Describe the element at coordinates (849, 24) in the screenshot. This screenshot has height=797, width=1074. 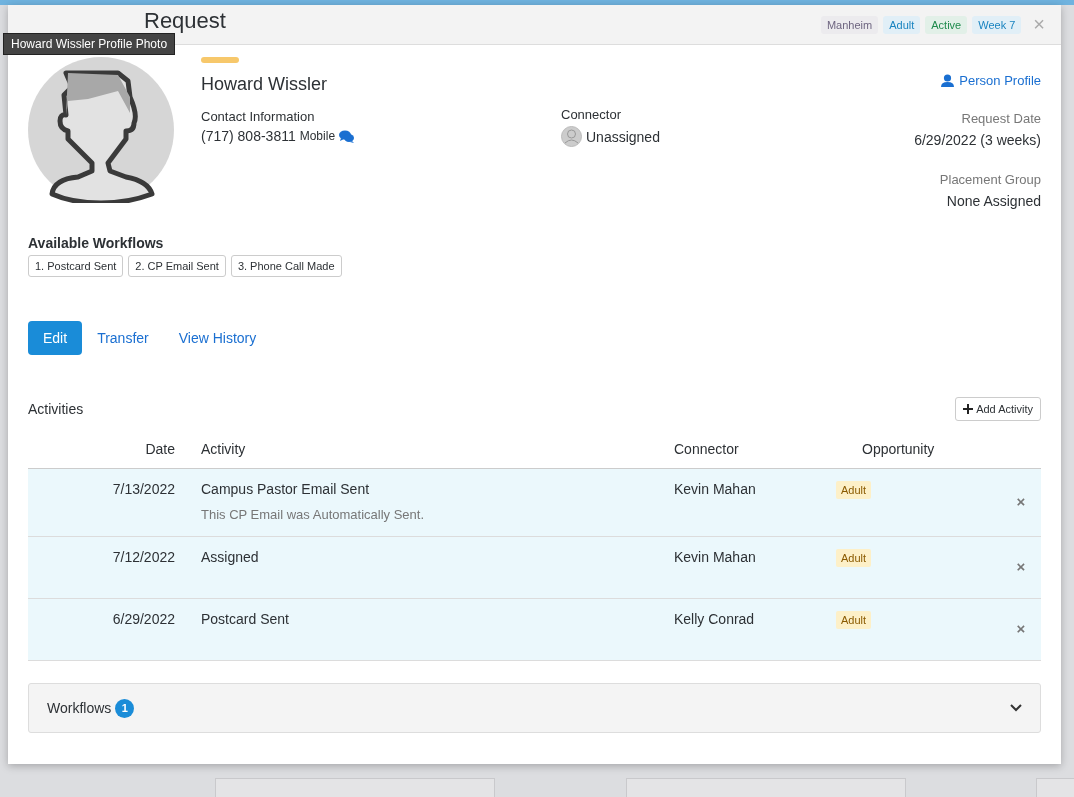
I see `tag: Manheim` at that location.